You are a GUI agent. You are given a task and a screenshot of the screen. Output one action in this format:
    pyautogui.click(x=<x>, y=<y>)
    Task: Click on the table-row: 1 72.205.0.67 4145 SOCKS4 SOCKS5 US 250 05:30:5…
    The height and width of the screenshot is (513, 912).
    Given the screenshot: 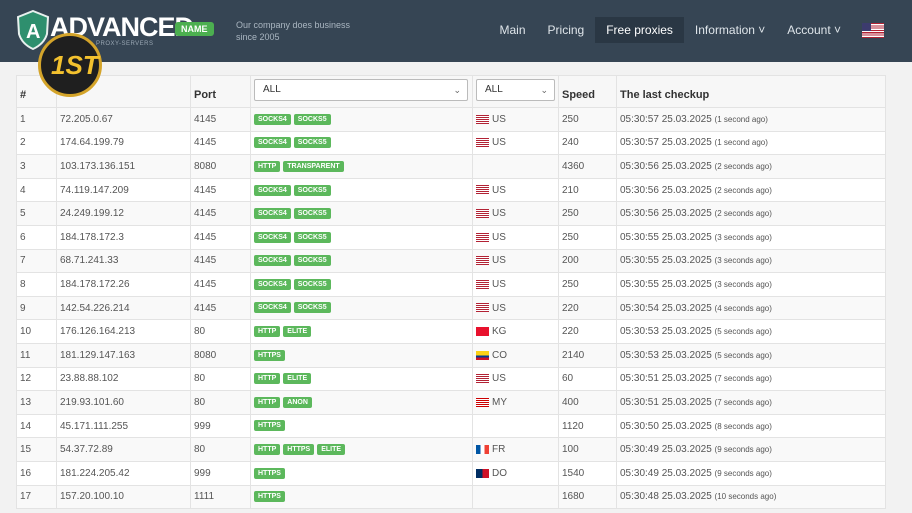 What is the action you would take?
    pyautogui.click(x=451, y=119)
    